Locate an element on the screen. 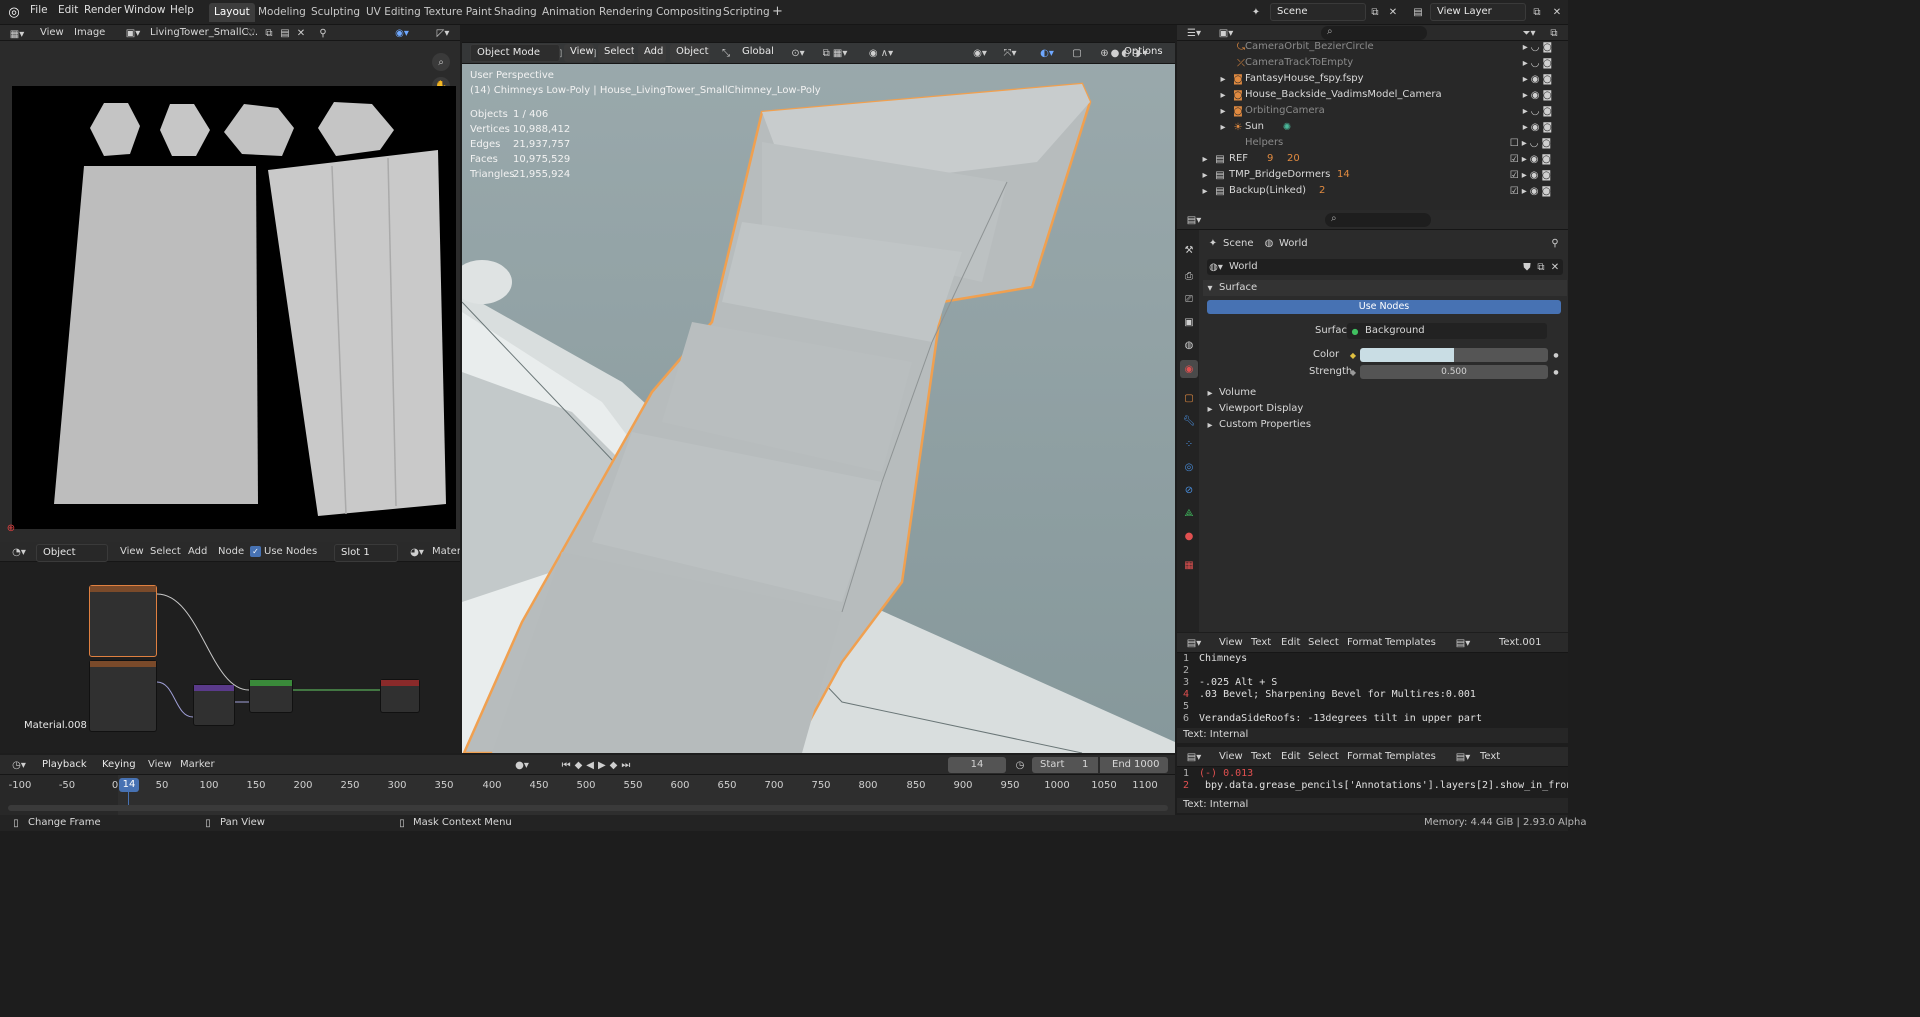  new-image-icon: ⧉ is located at coordinates (269, 33).